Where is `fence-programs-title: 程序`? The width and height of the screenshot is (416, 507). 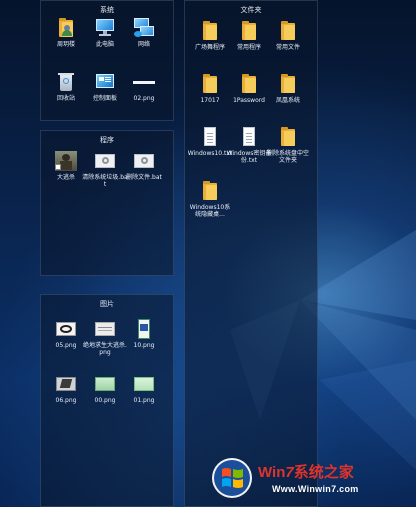
fence-programs-title: 程序 is located at coordinates (107, 140).